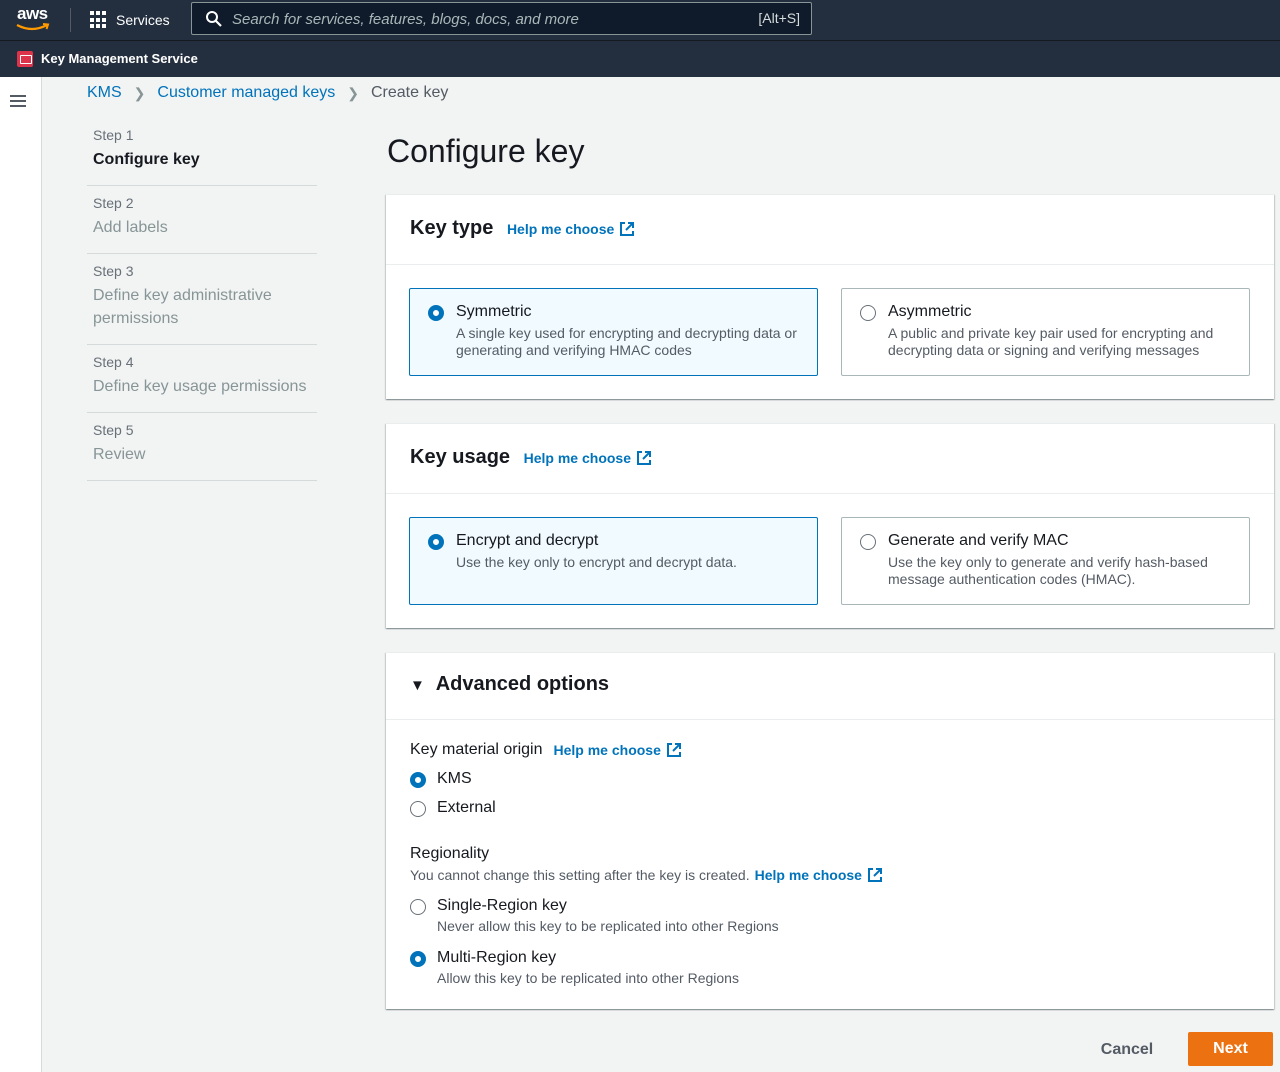  I want to click on option-label: External, so click(466, 807).